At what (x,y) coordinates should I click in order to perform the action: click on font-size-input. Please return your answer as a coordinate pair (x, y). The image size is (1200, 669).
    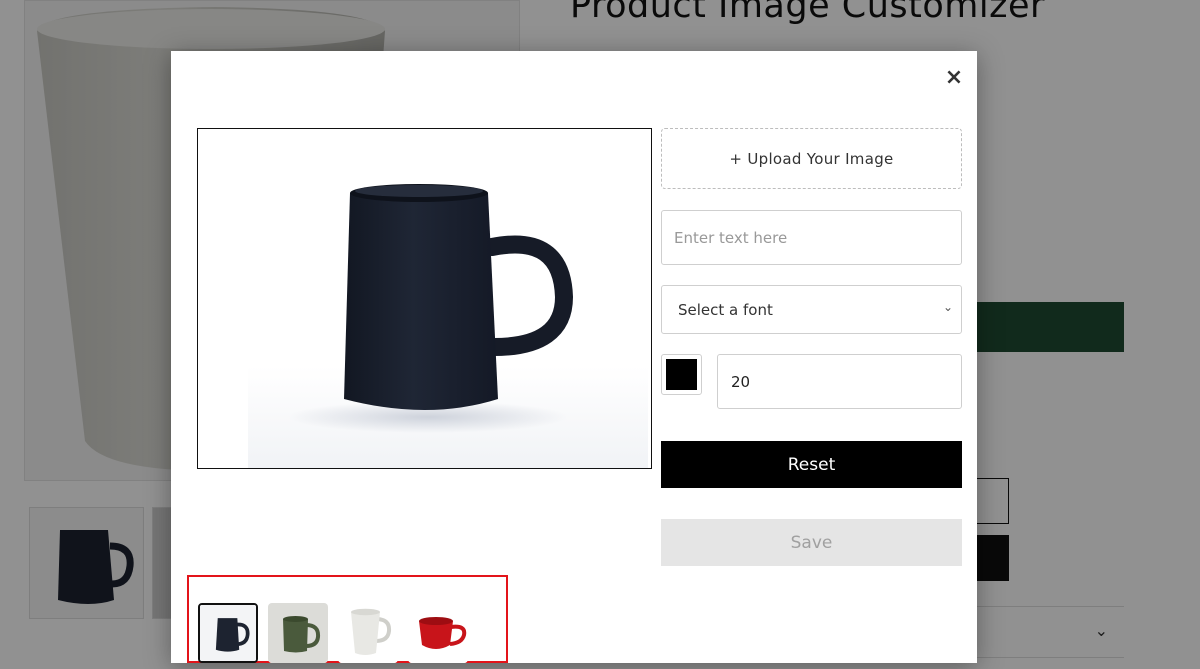
    Looking at the image, I should click on (839, 381).